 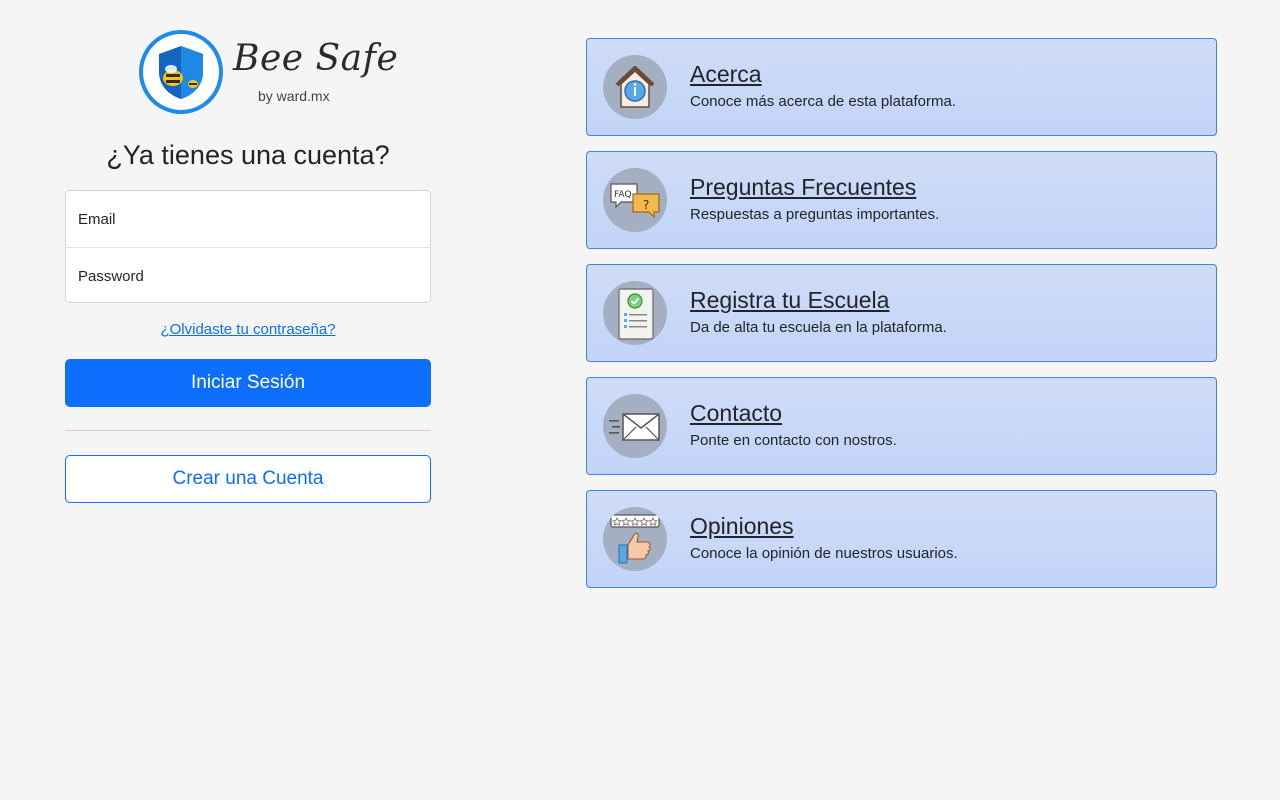 I want to click on email-input, so click(x=248, y=219).